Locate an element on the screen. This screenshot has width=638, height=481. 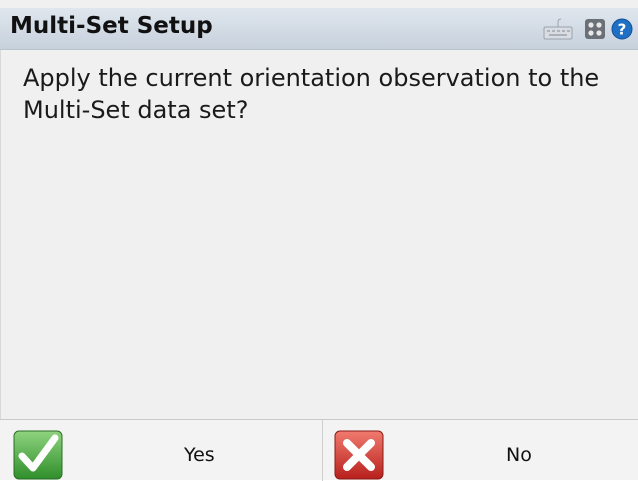
button-bar: Yes No is located at coordinates (319, 450).